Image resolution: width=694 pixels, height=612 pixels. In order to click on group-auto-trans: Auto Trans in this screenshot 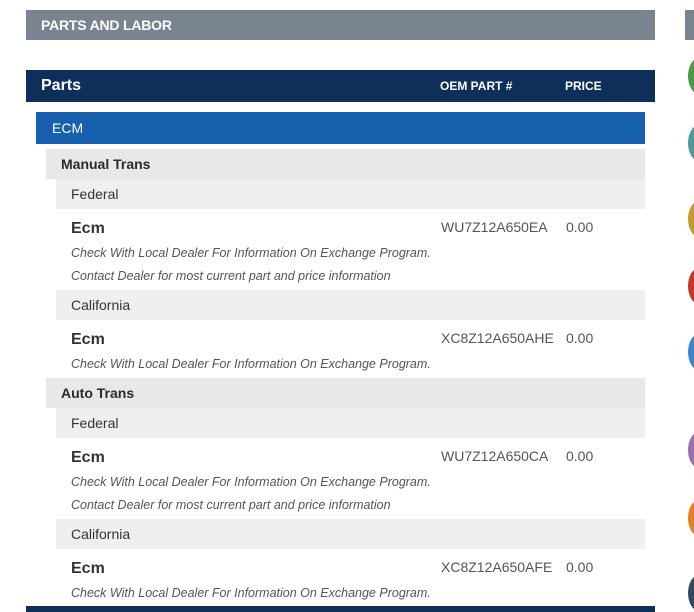, I will do `click(345, 393)`.